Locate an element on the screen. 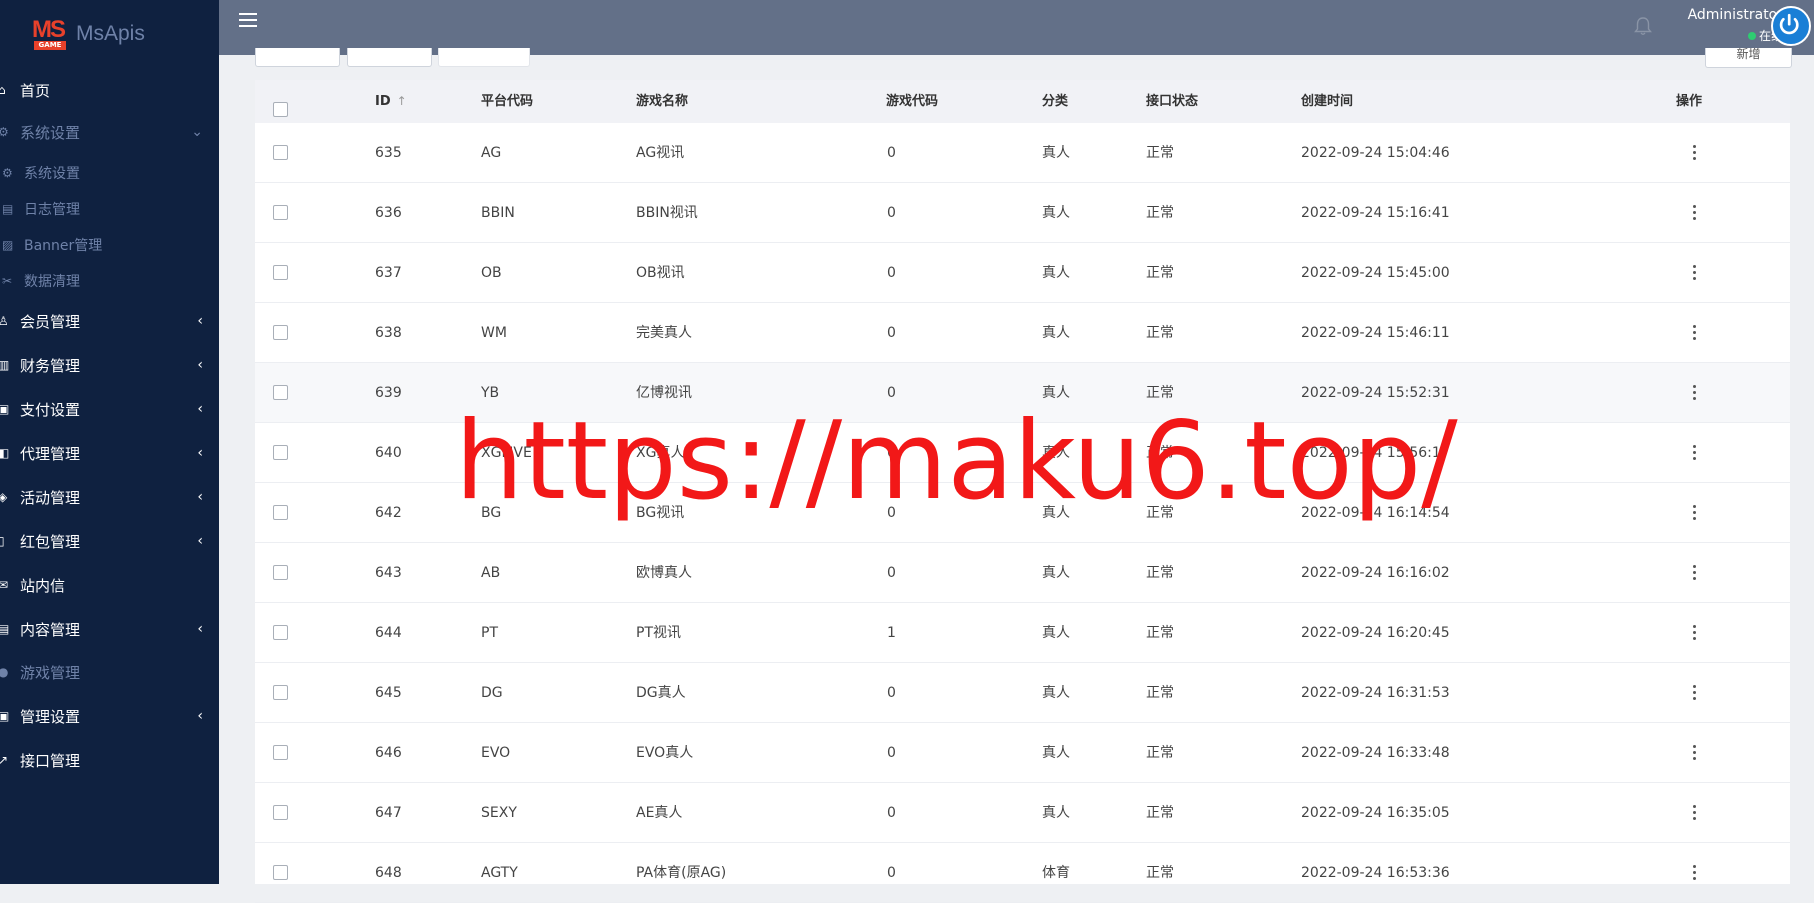  gear-icon: ⚙ is located at coordinates (7, 173).